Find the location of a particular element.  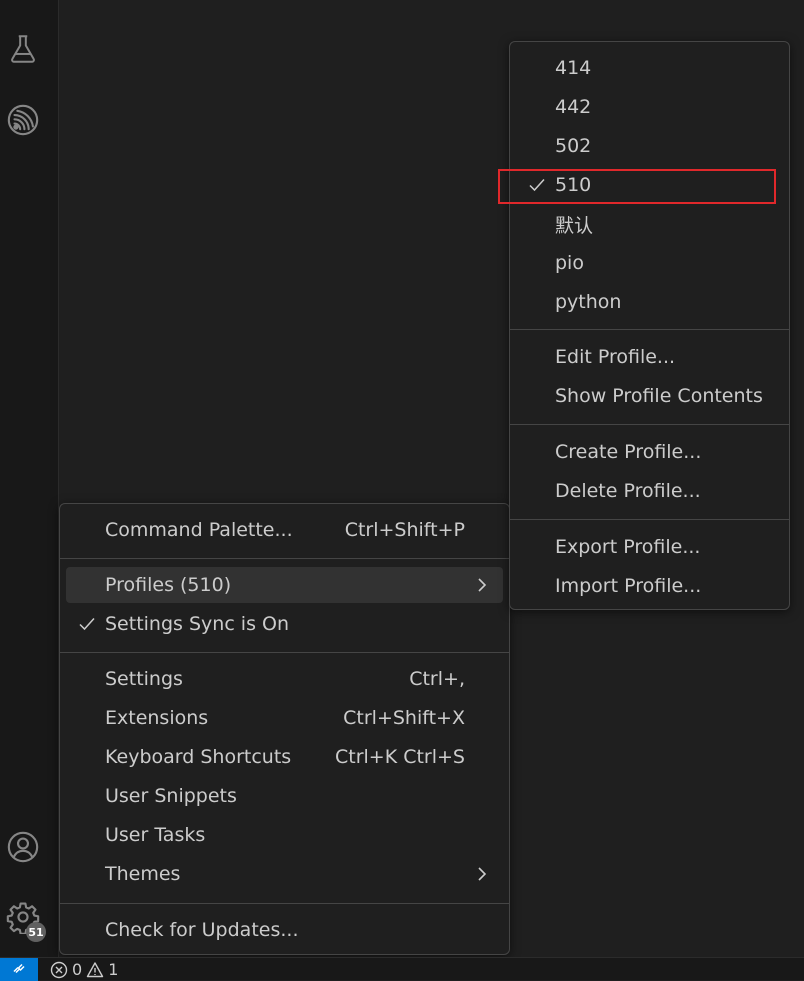

warning-icon is located at coordinates (95, 969).